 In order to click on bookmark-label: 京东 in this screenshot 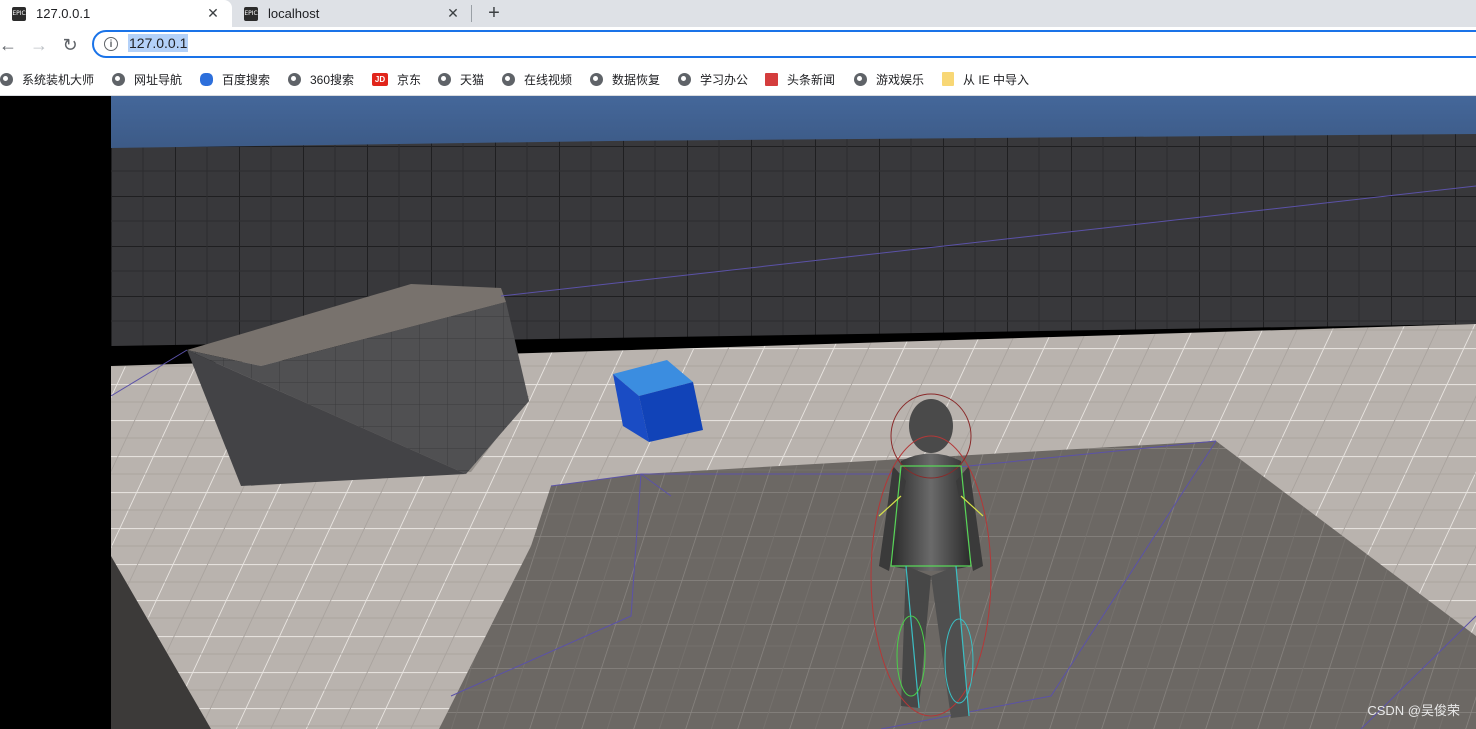, I will do `click(409, 79)`.